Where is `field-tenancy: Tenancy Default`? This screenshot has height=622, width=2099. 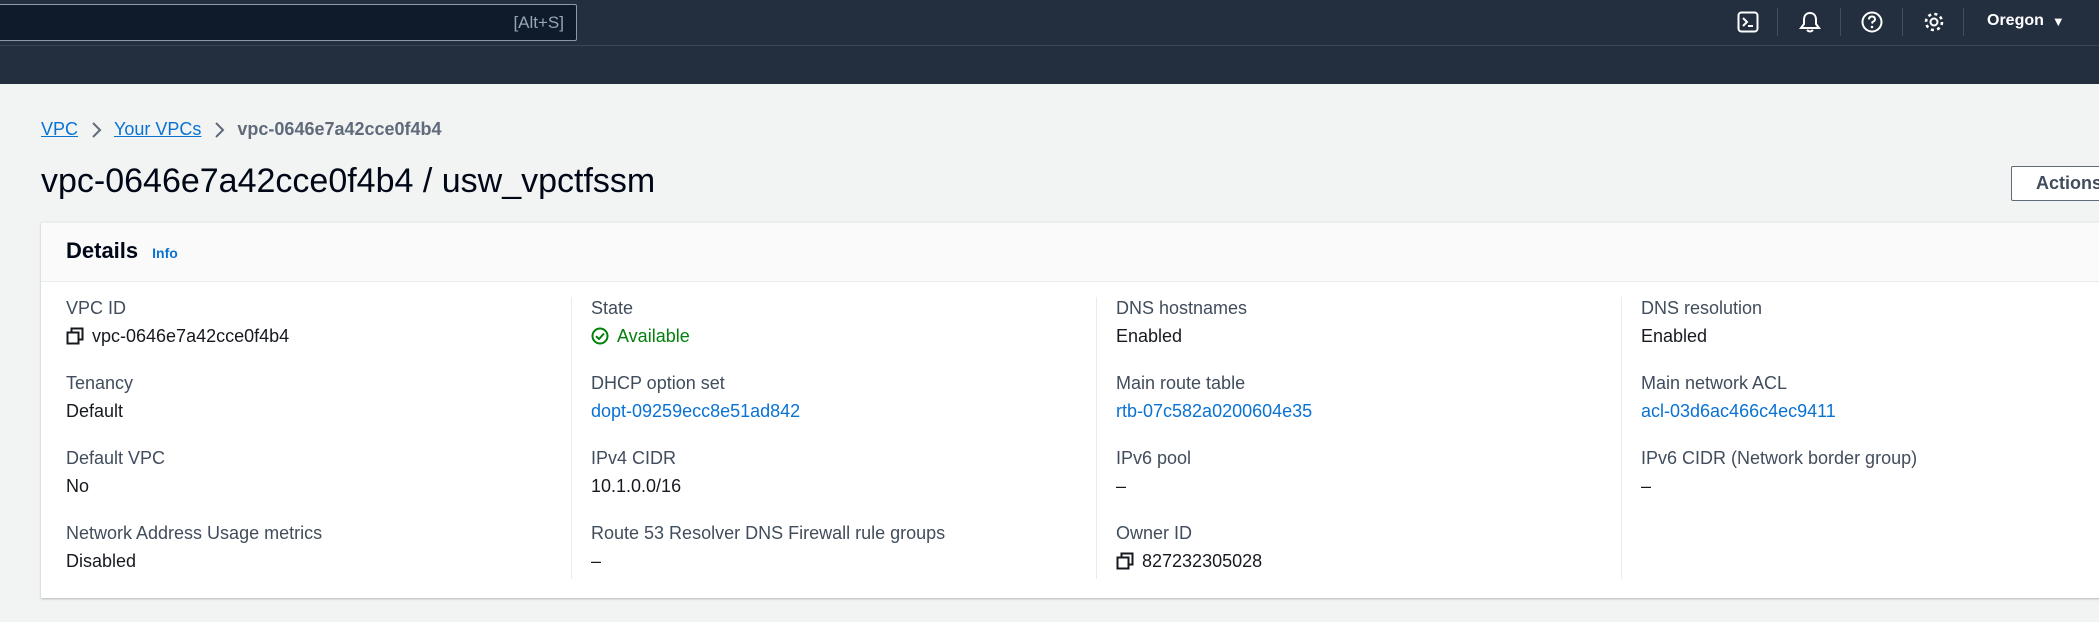 field-tenancy: Tenancy Default is located at coordinates (316, 397).